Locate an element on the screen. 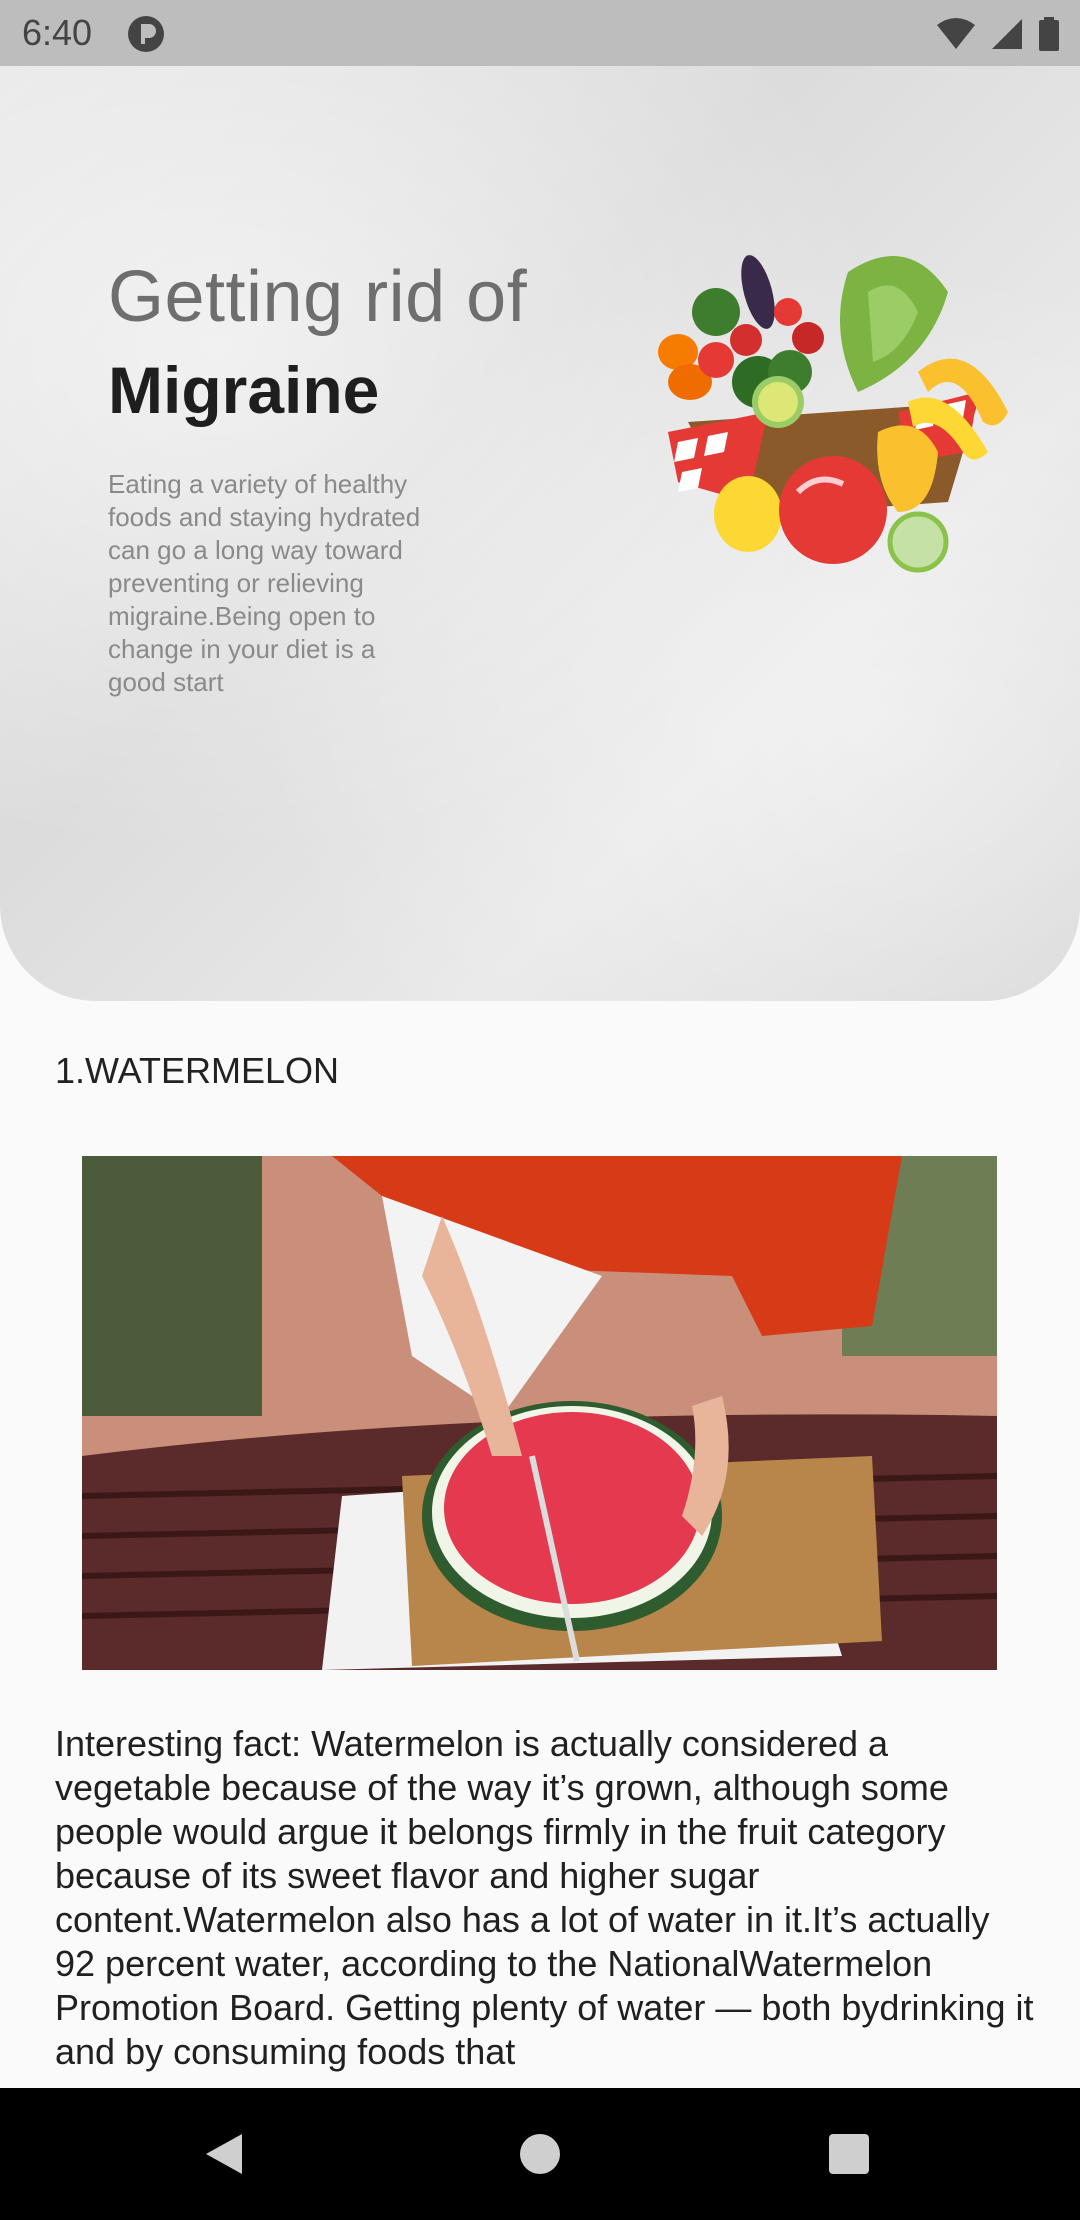  signal-icon is located at coordinates (1007, 34).